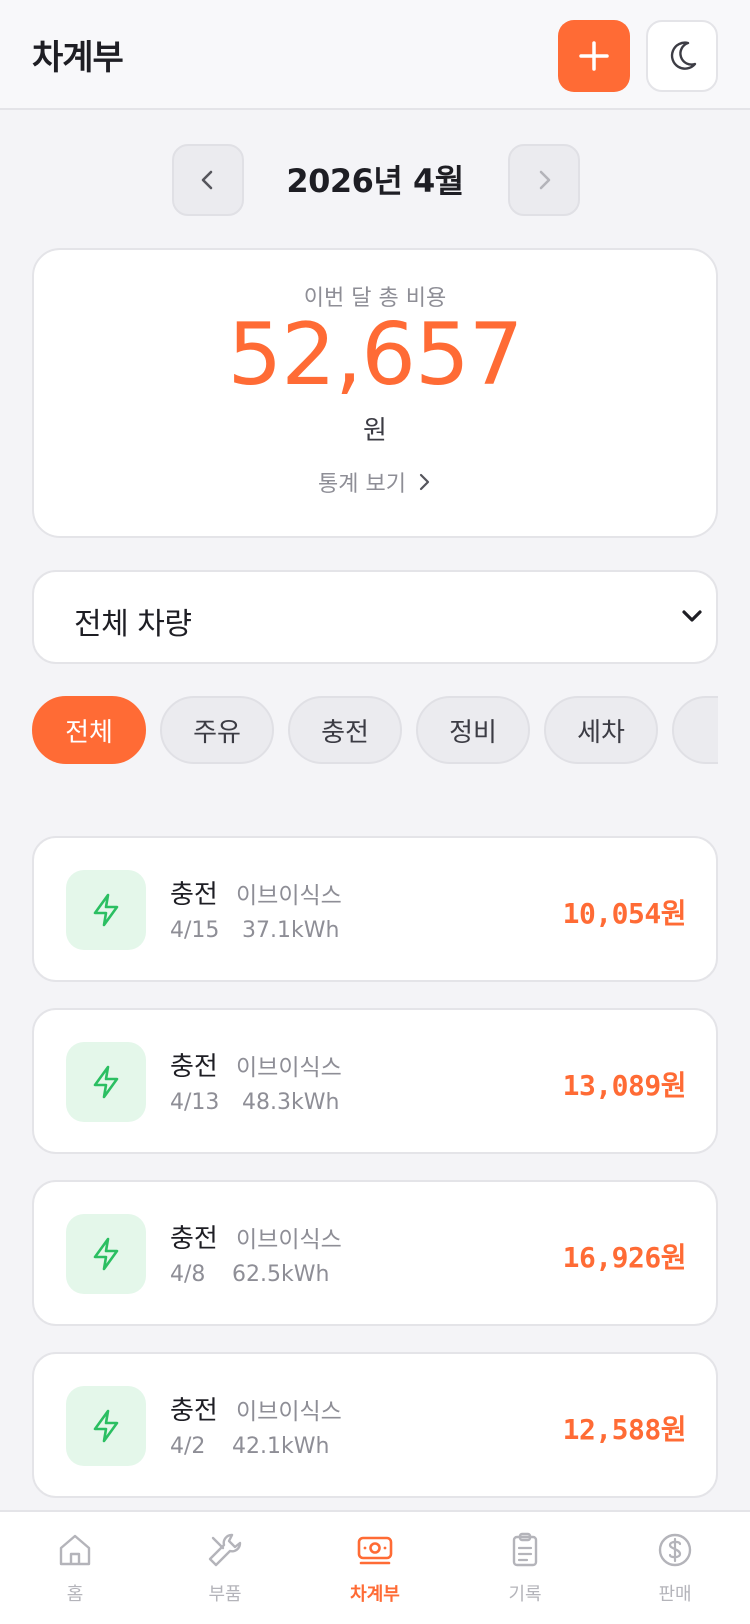 The image size is (750, 1624). I want to click on clipboard-icon, so click(525, 1549).